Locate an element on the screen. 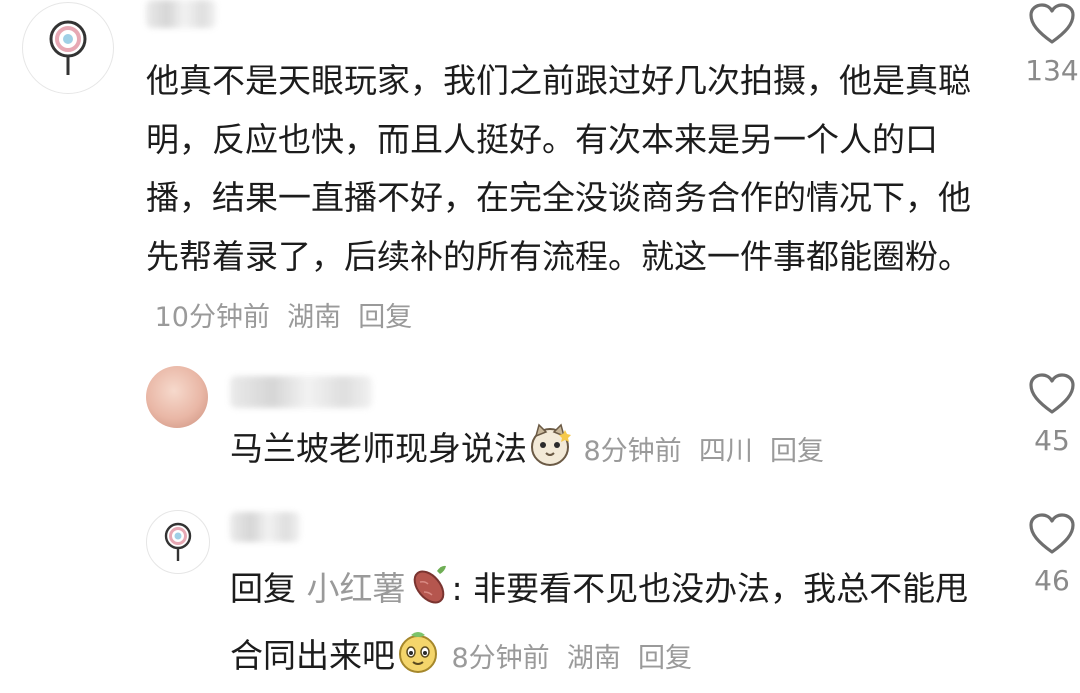  comment-meta: 8分钟前 湖南 回复 is located at coordinates (572, 658).